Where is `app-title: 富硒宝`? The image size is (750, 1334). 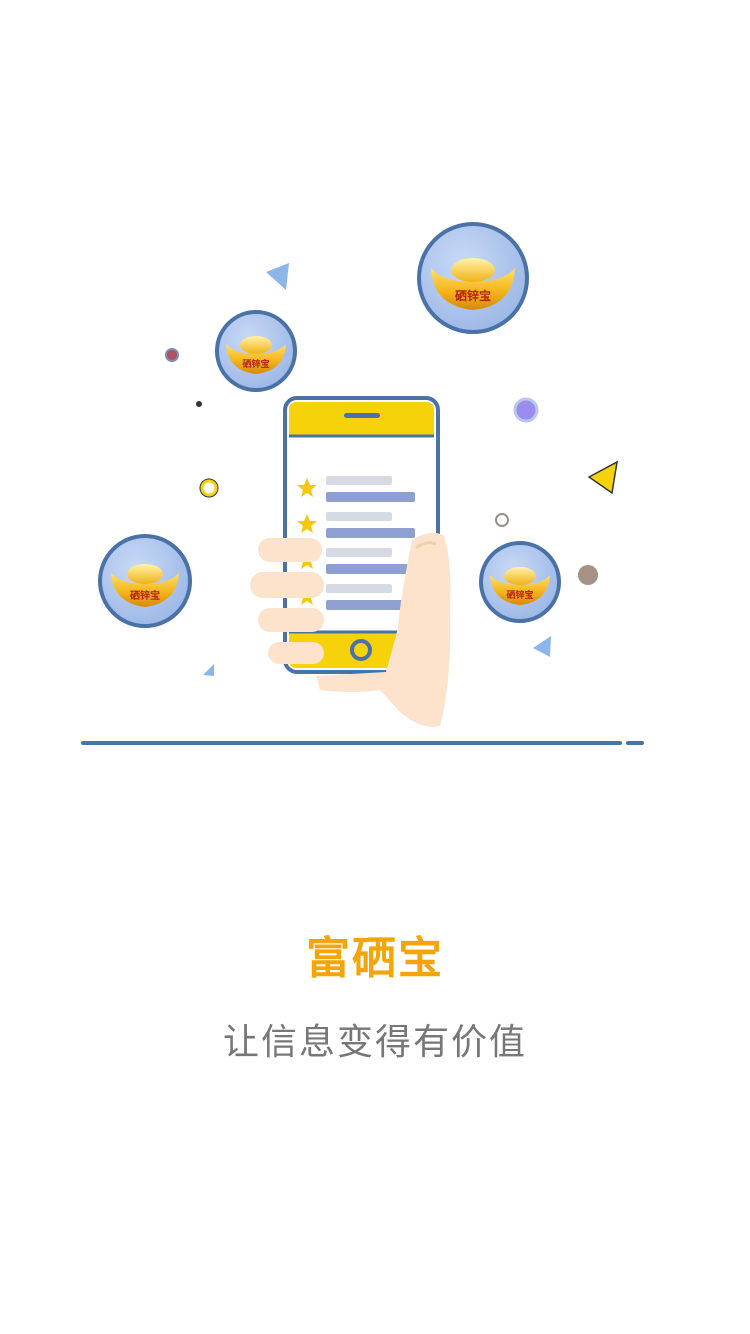 app-title: 富硒宝 is located at coordinates (375, 958).